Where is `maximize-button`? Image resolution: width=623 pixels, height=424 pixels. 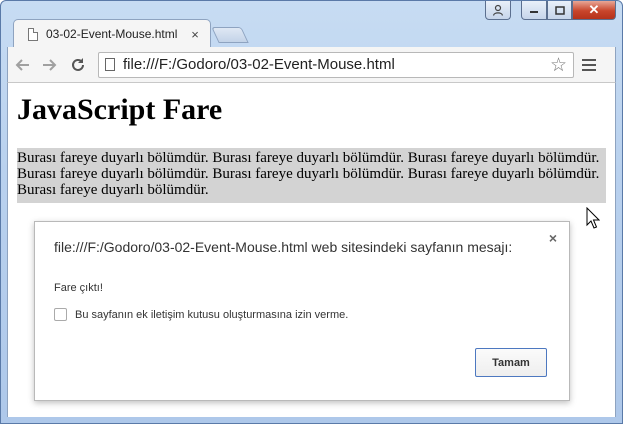 maximize-button is located at coordinates (559, 10).